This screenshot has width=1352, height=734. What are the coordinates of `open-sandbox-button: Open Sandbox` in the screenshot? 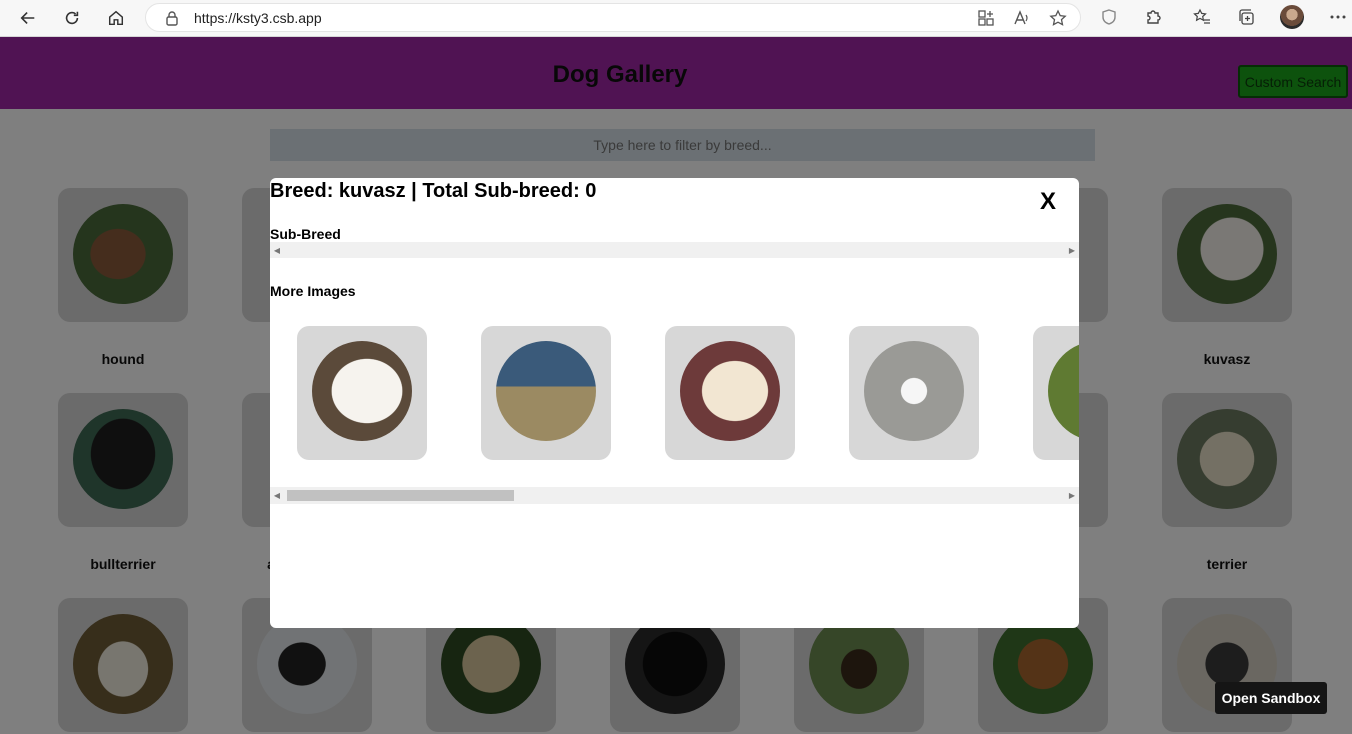 It's located at (1271, 698).